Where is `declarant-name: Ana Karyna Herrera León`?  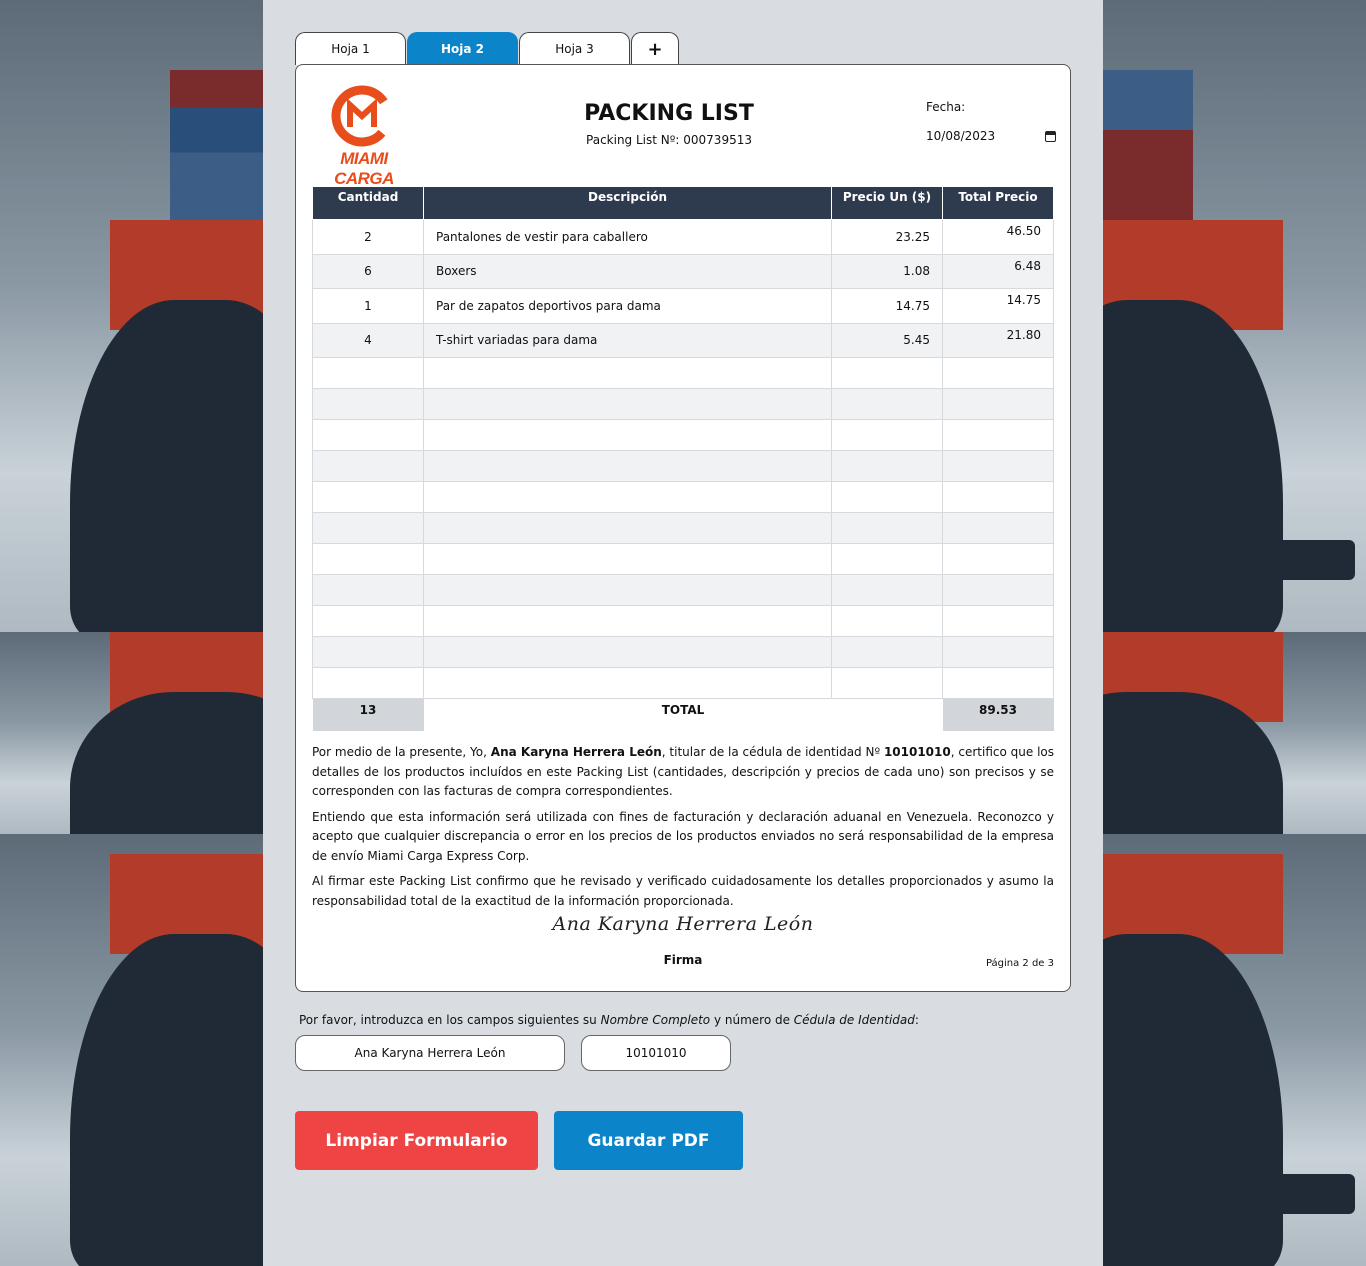
declarant-name: Ana Karyna Herrera León is located at coordinates (576, 752).